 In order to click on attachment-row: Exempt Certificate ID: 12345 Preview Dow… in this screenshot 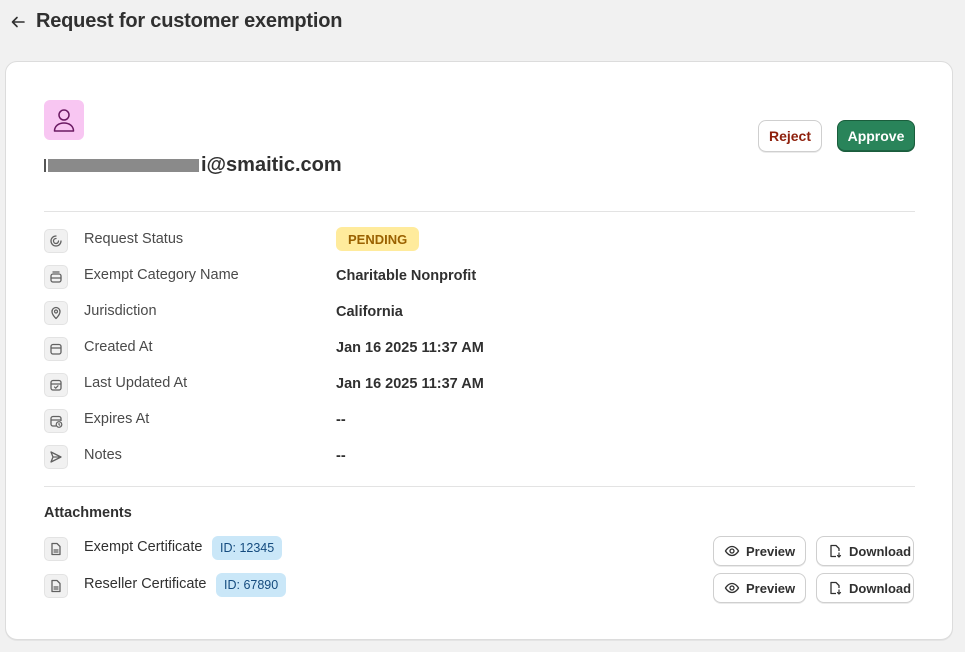, I will do `click(479, 550)`.